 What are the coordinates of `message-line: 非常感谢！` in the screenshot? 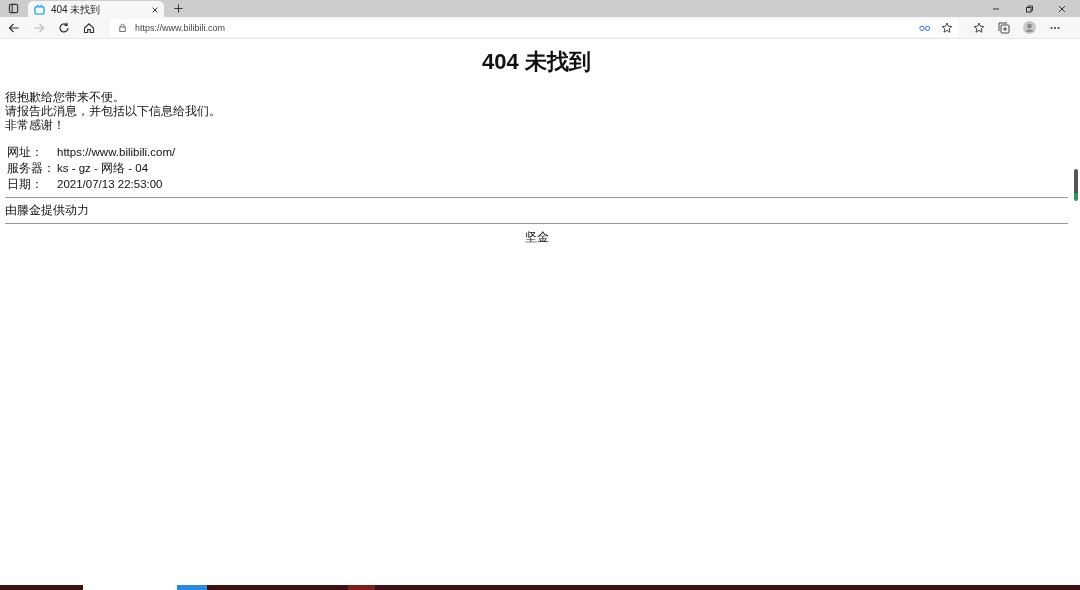 It's located at (35, 125).